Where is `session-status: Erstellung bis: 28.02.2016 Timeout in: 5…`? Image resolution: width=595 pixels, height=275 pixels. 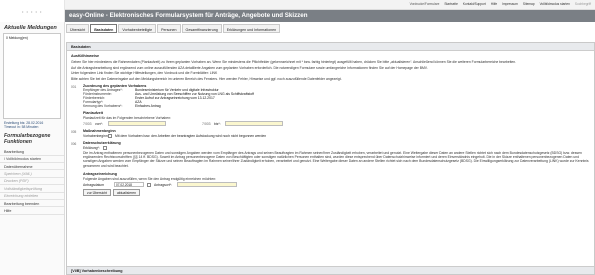
session-status: Erstellung bis: 28.02.2016 Timeout in: 5… is located at coordinates (32, 125).